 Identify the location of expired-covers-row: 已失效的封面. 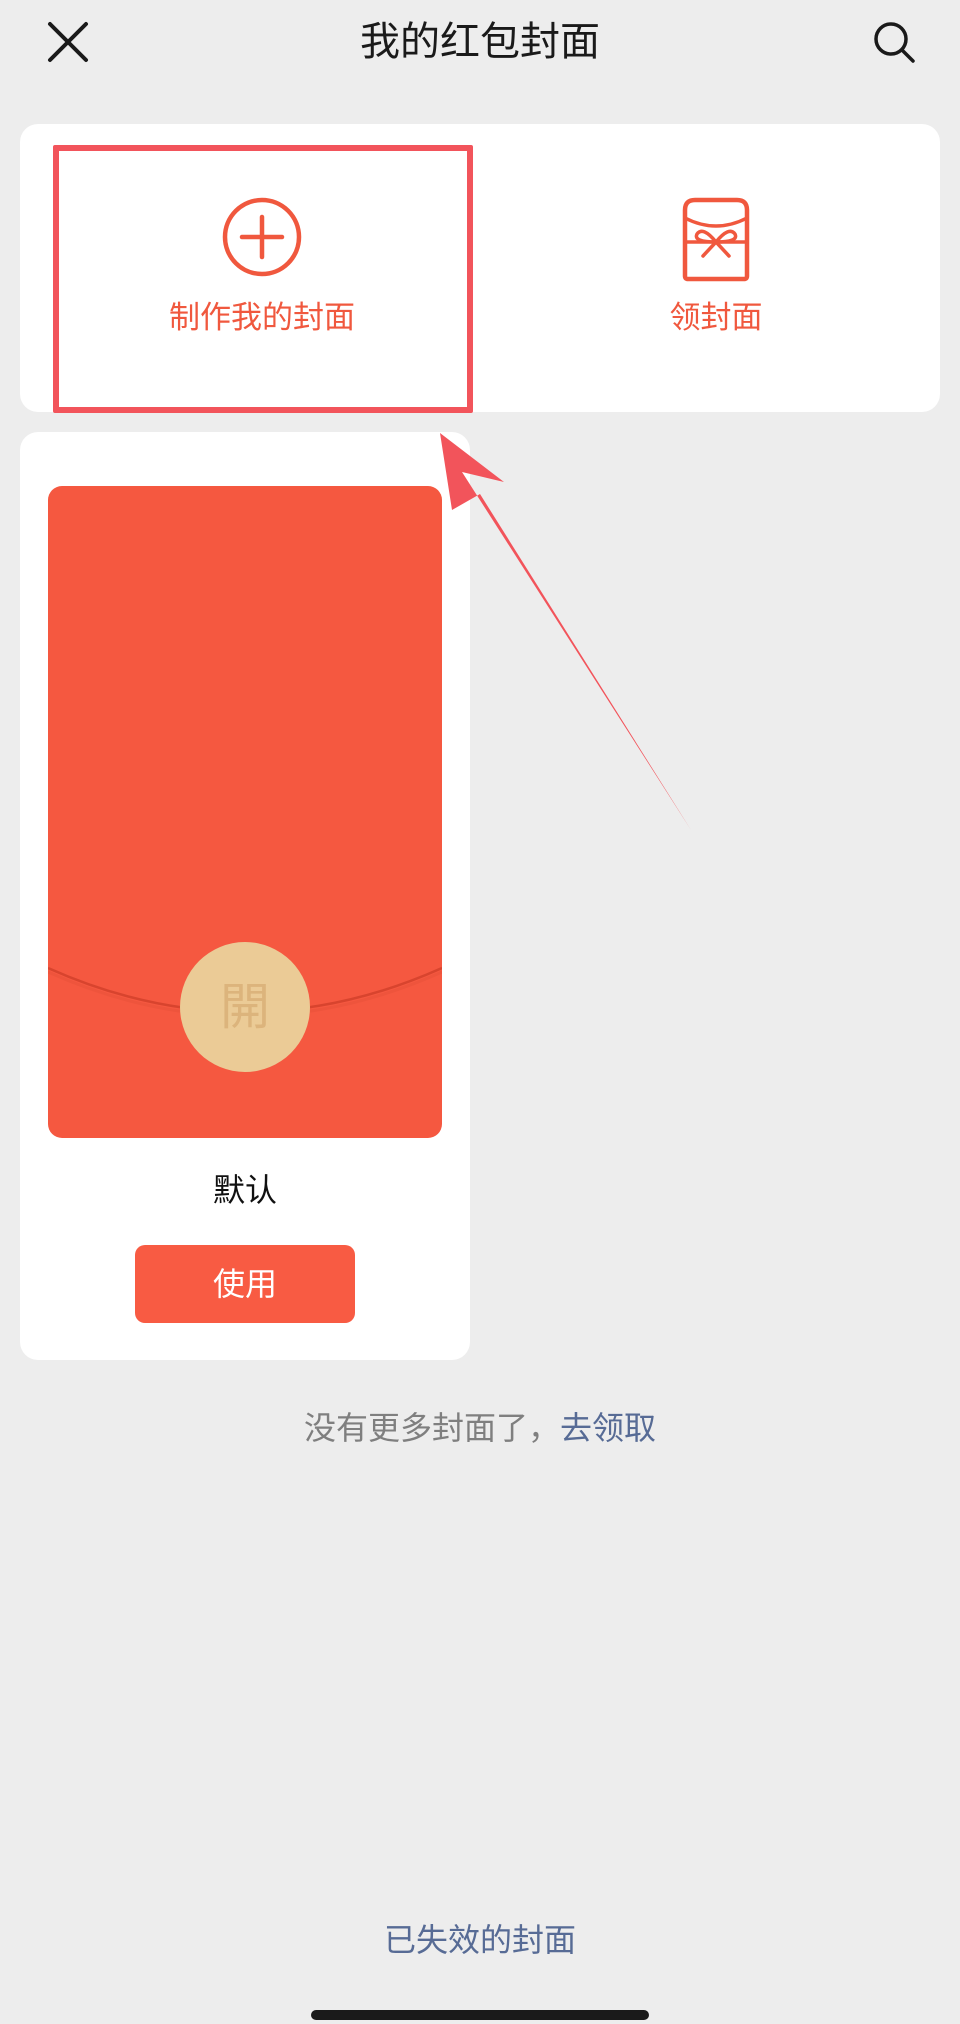
(480, 1940).